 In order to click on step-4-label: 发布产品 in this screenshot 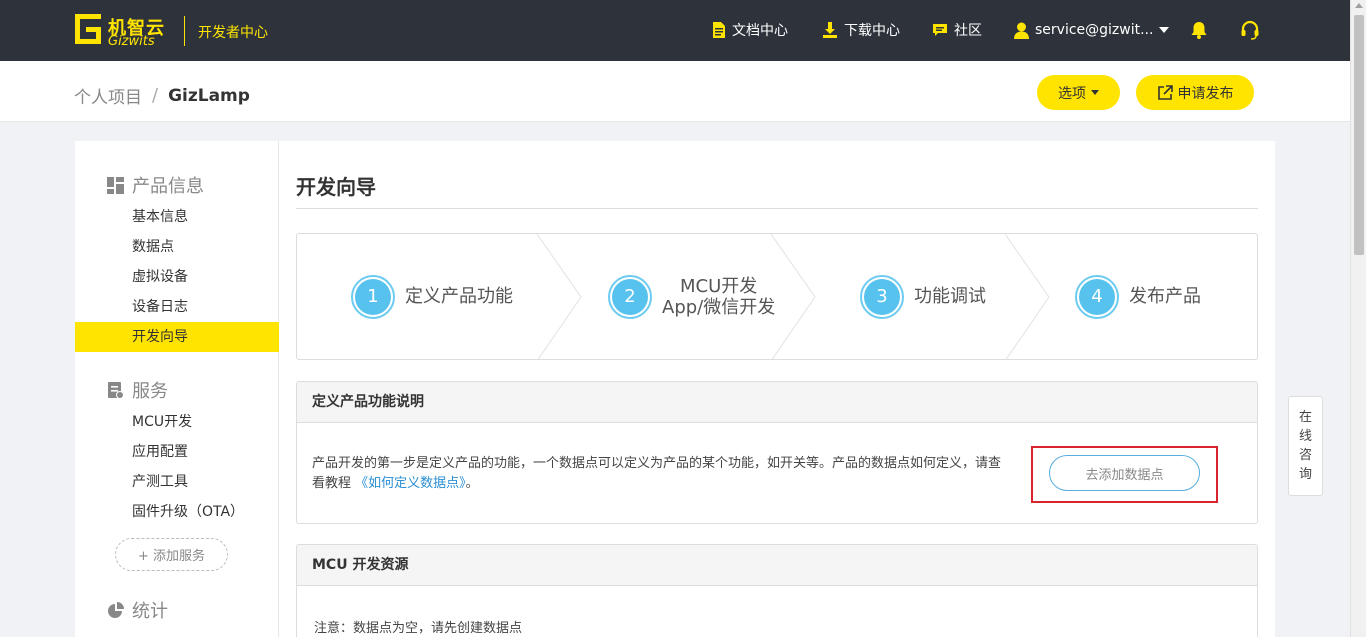, I will do `click(1165, 296)`.